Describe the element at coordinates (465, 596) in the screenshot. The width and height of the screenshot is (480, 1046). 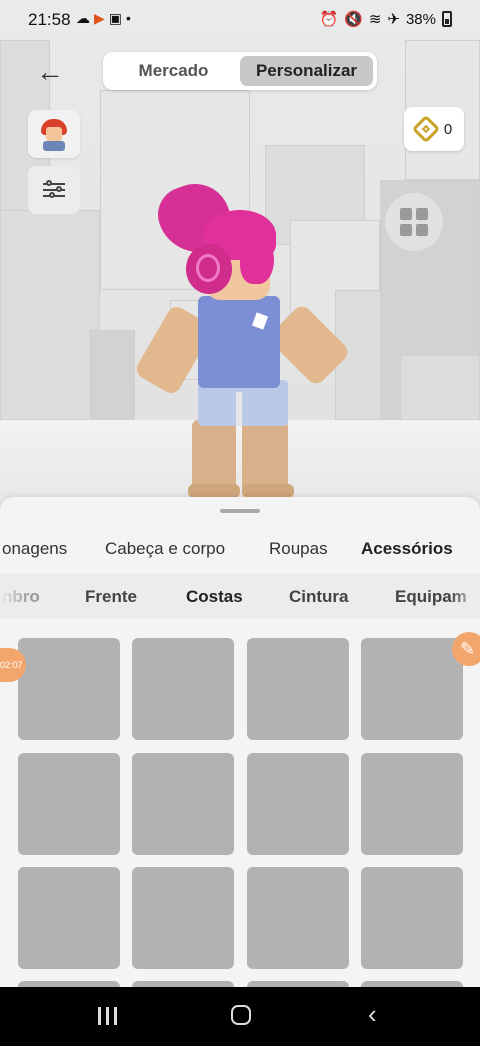
I see `scroll-fade-right` at that location.